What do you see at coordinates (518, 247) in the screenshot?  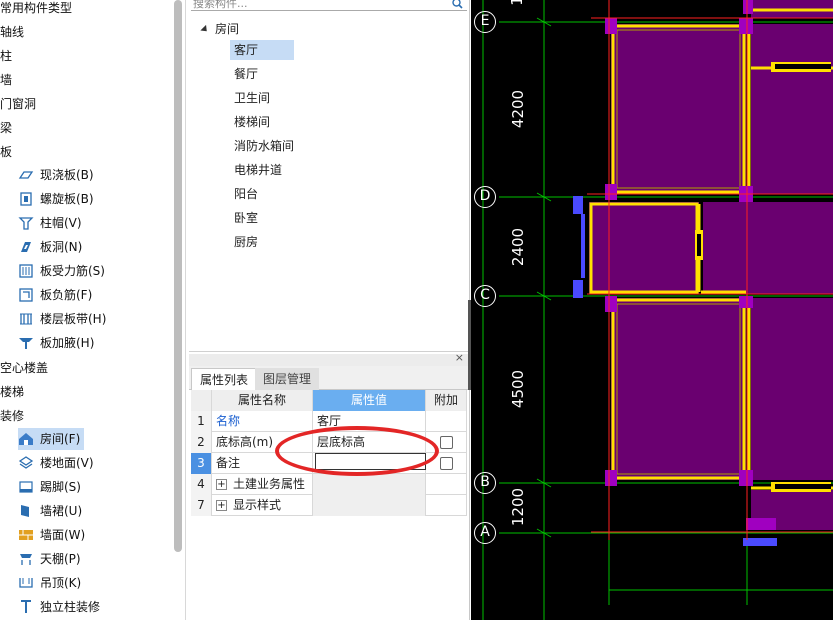 I see `dimension-text: 2400` at bounding box center [518, 247].